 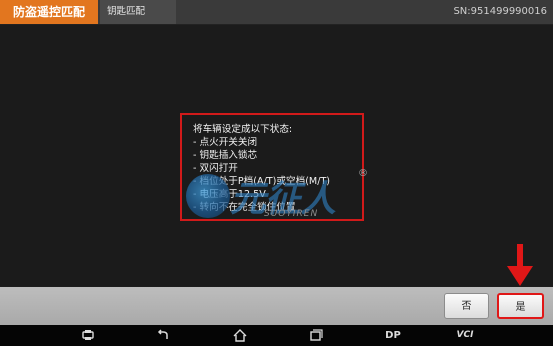 I want to click on system-nav-bar: DP VCI, so click(x=276, y=335).